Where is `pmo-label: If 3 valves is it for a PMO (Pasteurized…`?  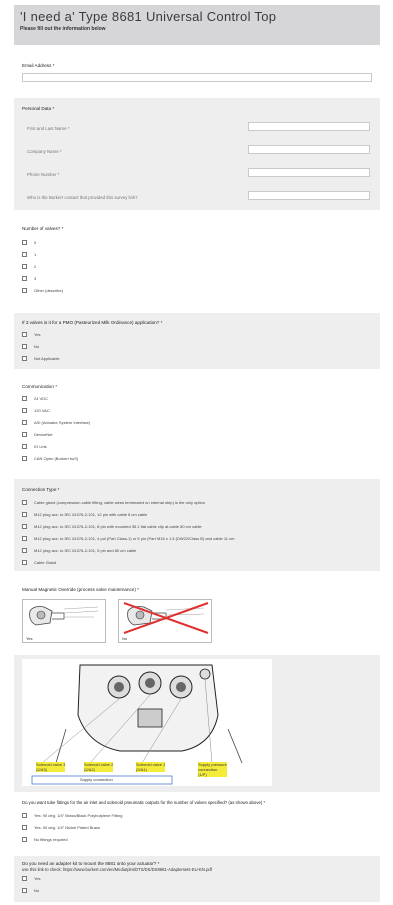 pmo-label: If 3 valves is it for a PMO (Pasteurized… is located at coordinates (92, 322).